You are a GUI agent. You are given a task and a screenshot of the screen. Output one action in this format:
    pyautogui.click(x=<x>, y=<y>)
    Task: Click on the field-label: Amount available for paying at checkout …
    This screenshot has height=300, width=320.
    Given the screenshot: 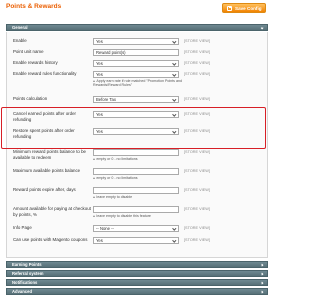 What is the action you would take?
    pyautogui.click(x=52, y=211)
    